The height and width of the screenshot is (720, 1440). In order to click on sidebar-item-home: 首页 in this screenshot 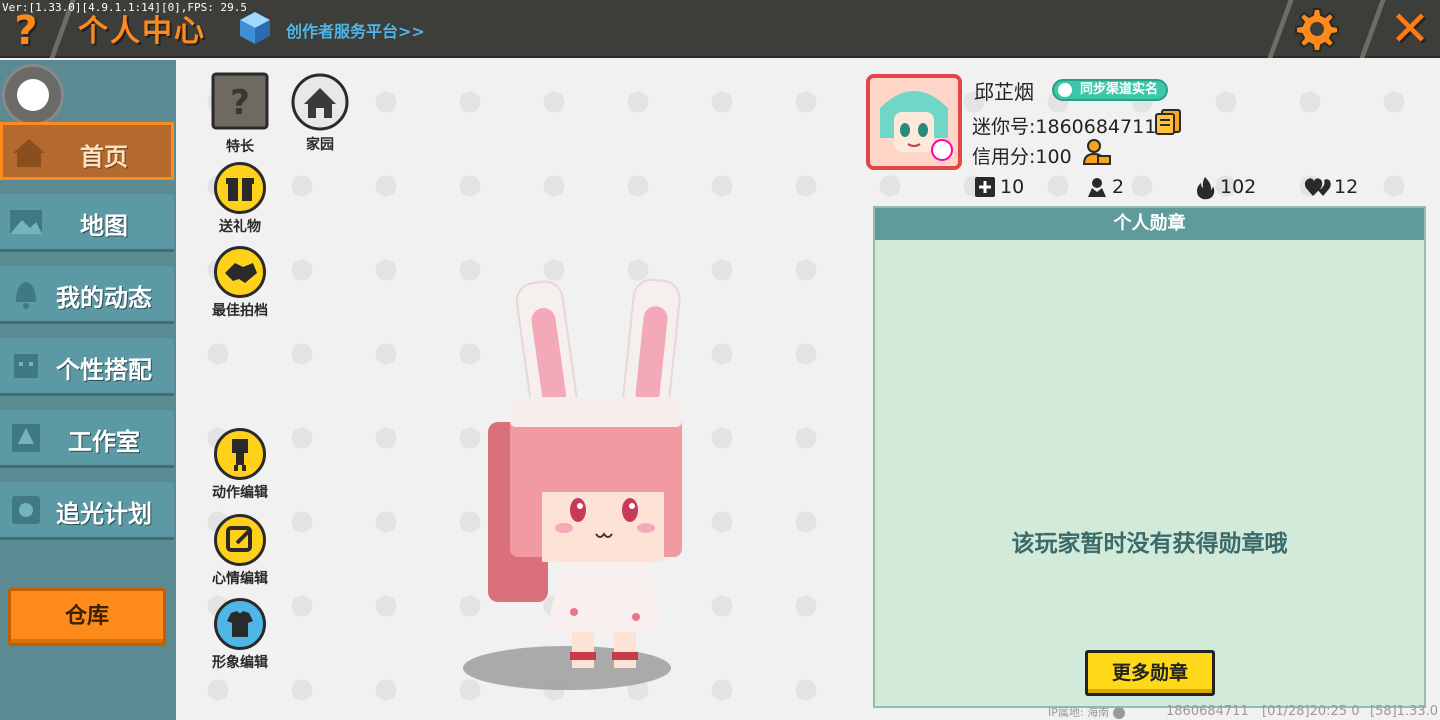, I will do `click(87, 151)`.